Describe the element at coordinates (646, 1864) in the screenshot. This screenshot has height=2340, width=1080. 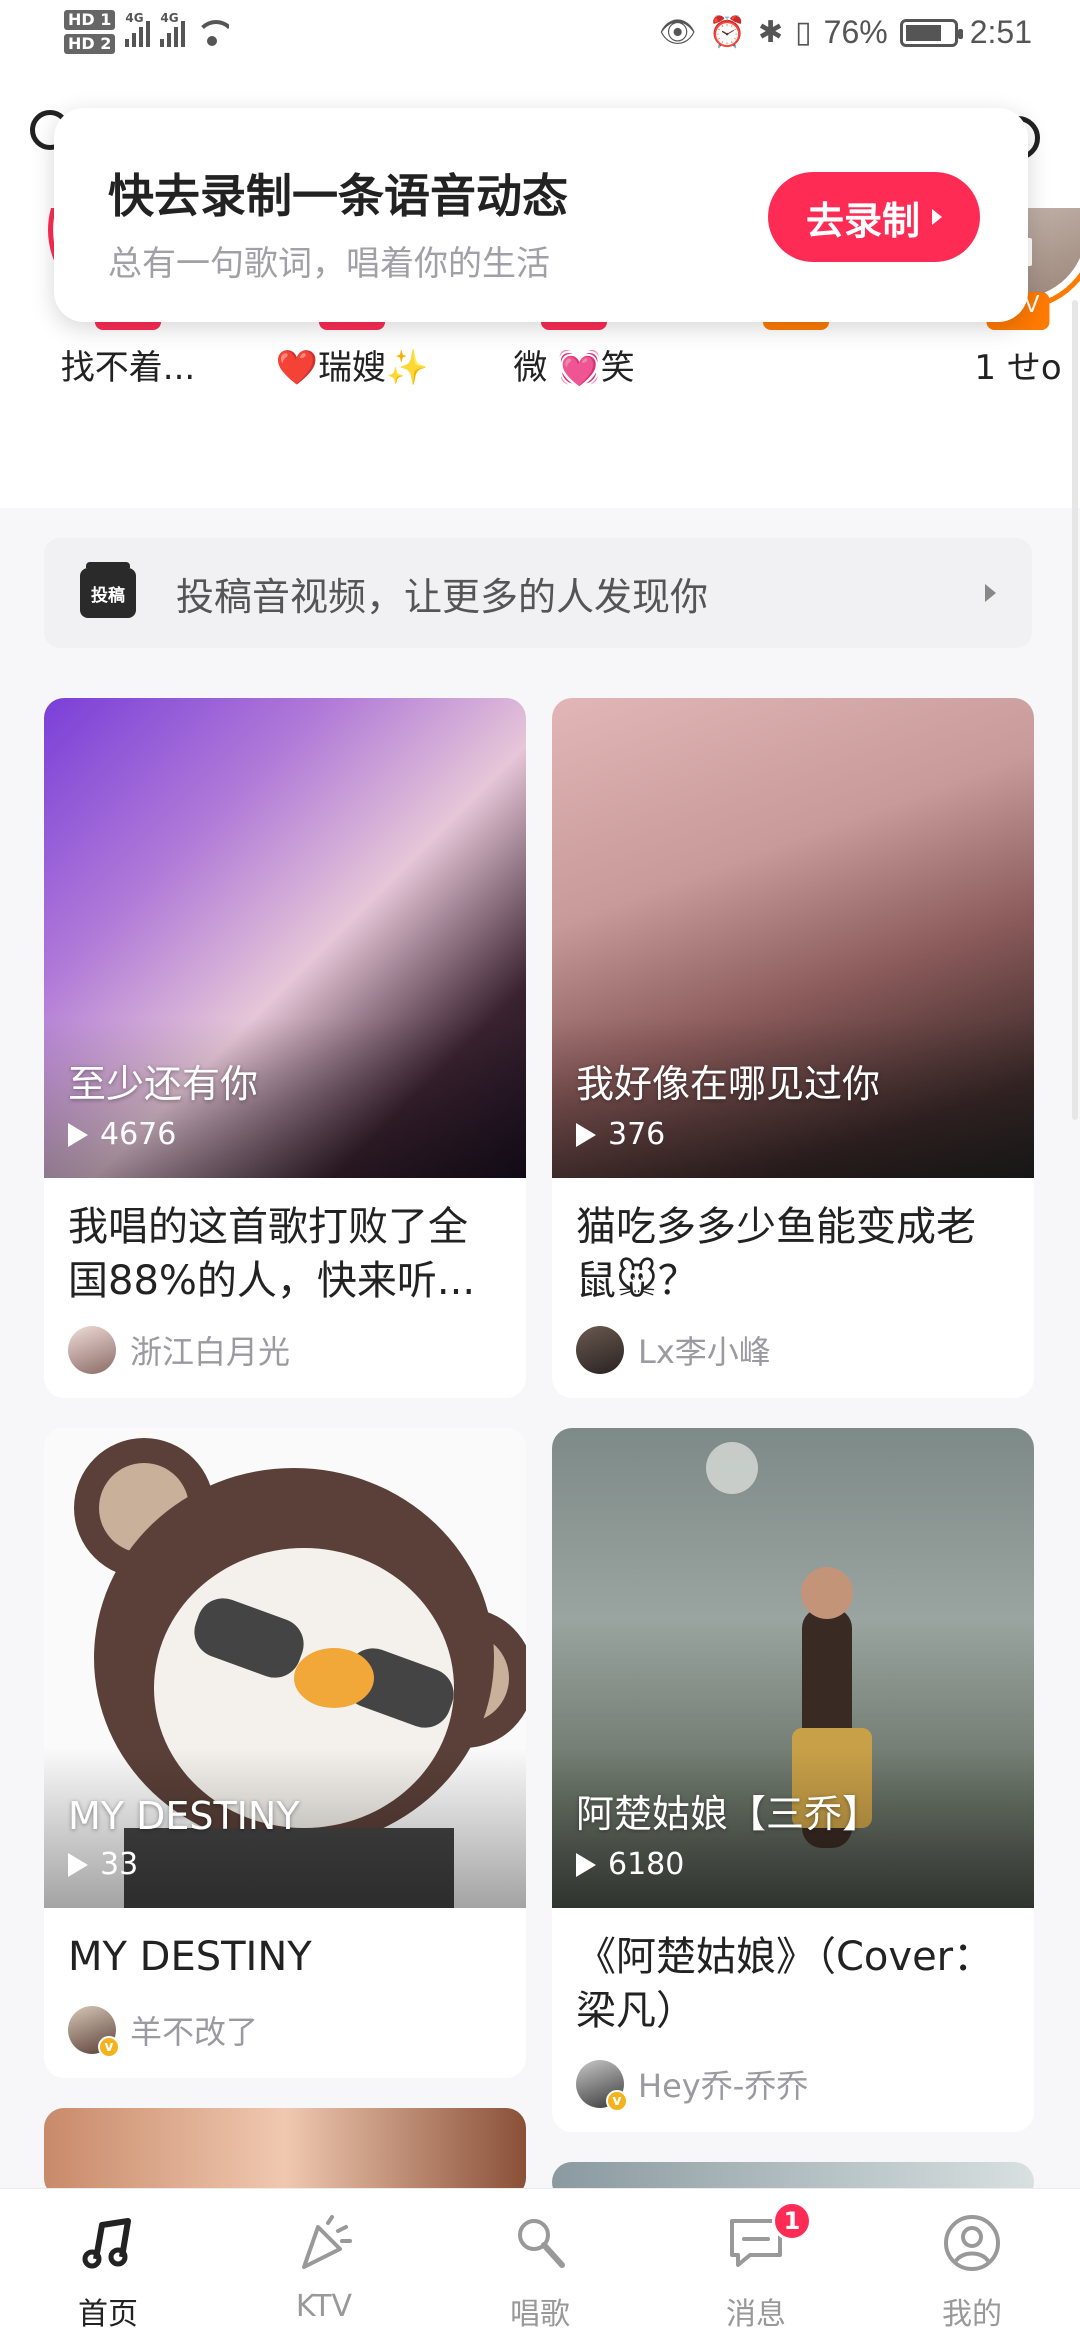
I see `play-count-value: 6180` at that location.